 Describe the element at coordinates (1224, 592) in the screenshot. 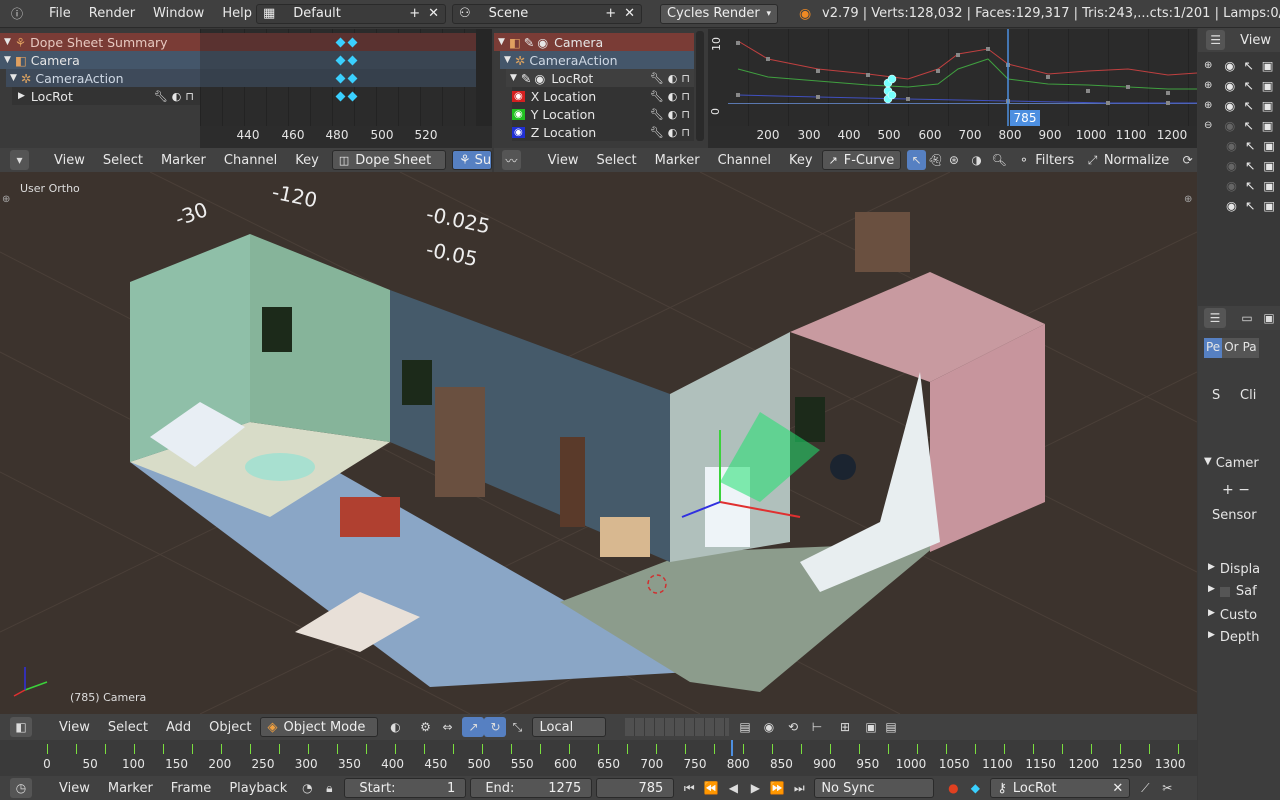

I see `checkbox` at that location.